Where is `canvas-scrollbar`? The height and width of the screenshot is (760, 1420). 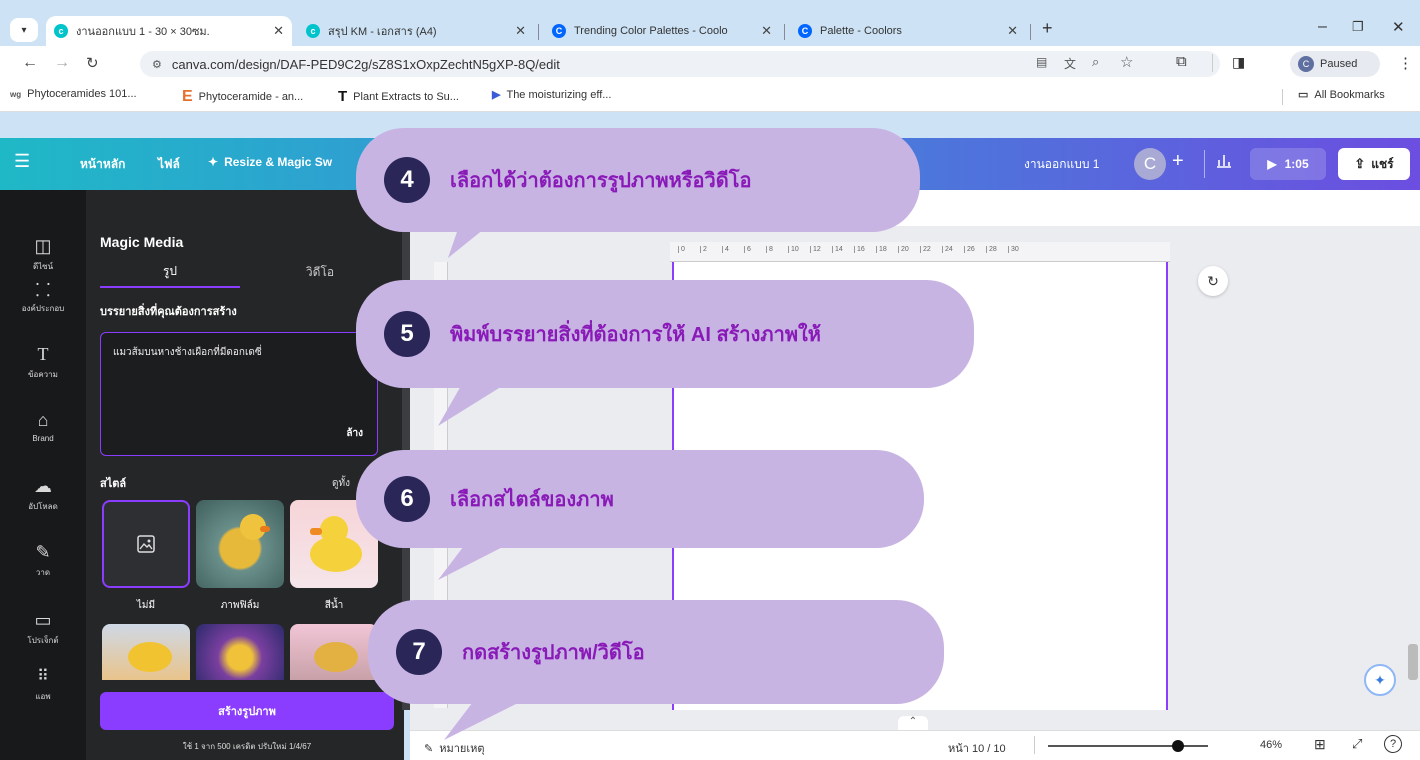
canvas-scrollbar is located at coordinates (1413, 662).